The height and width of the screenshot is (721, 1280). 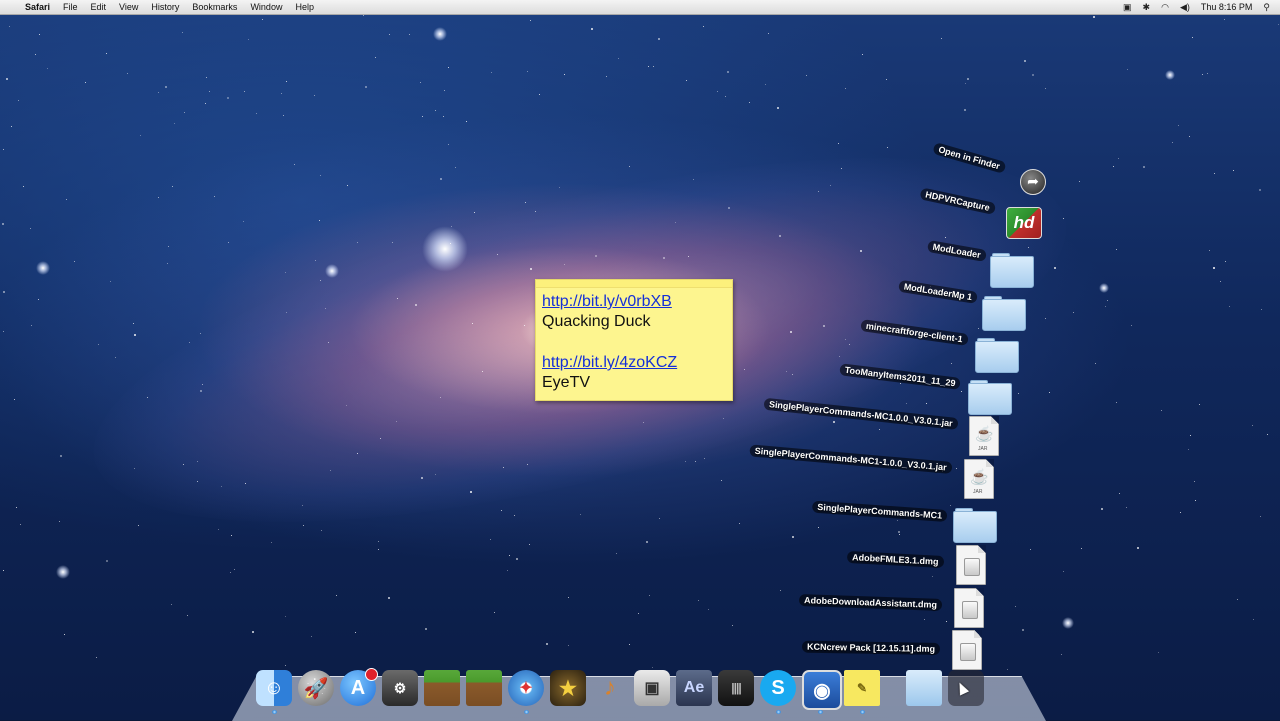 I want to click on dock-garageband: ♪, so click(x=611, y=689).